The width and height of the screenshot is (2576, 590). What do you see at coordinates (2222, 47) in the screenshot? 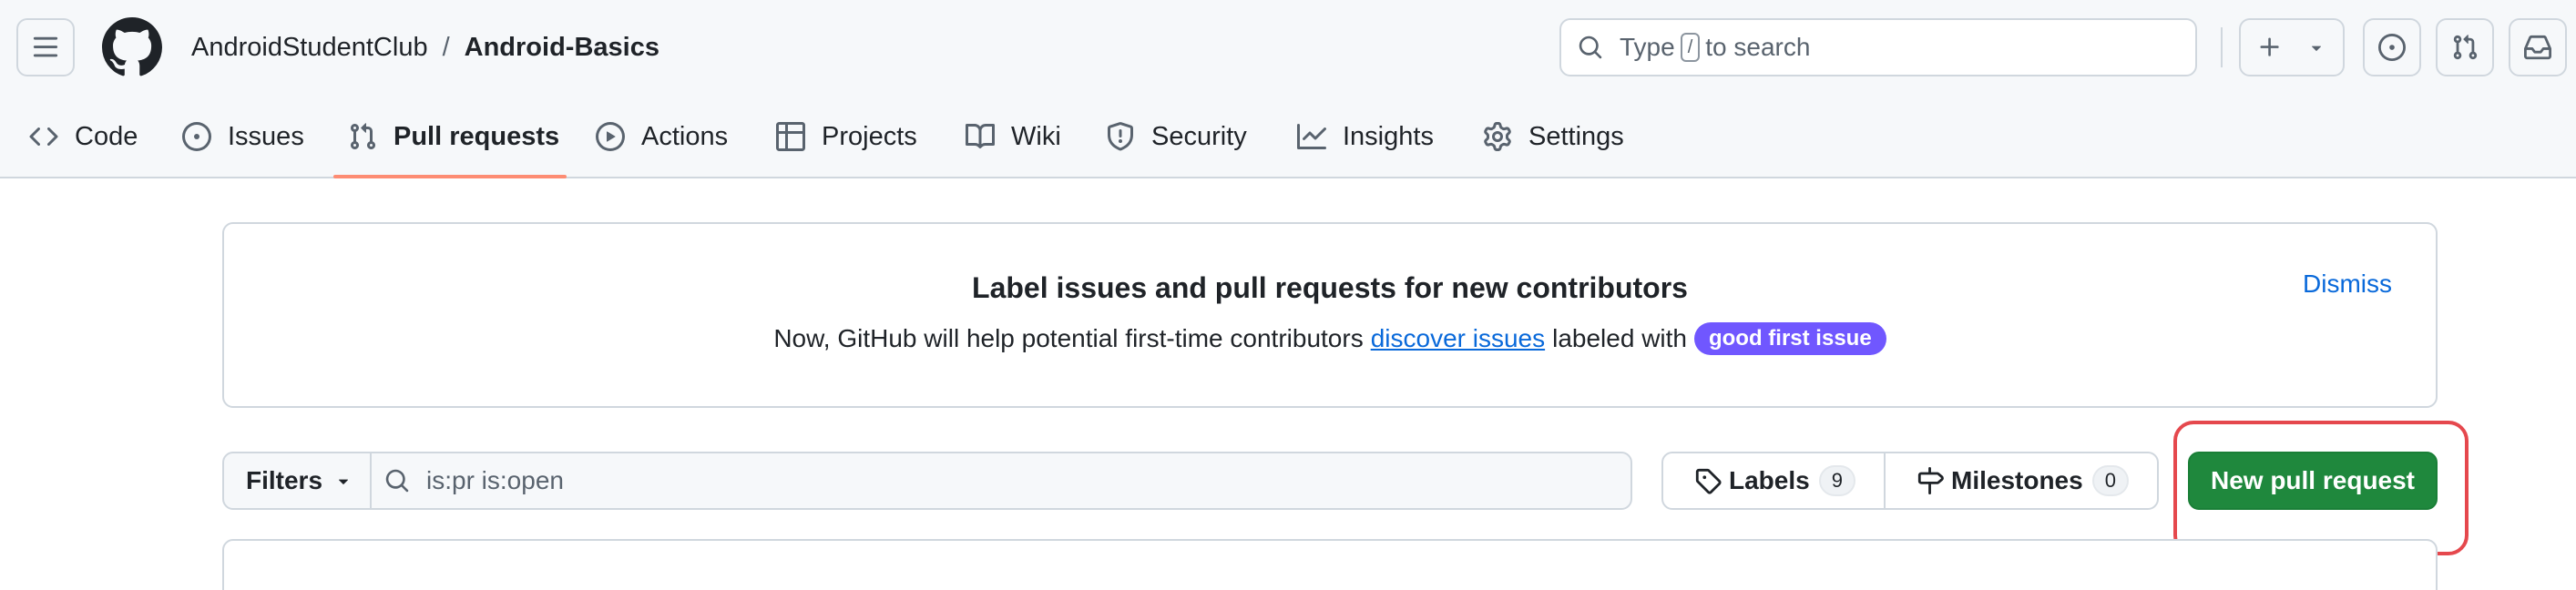
I see `header-divider` at bounding box center [2222, 47].